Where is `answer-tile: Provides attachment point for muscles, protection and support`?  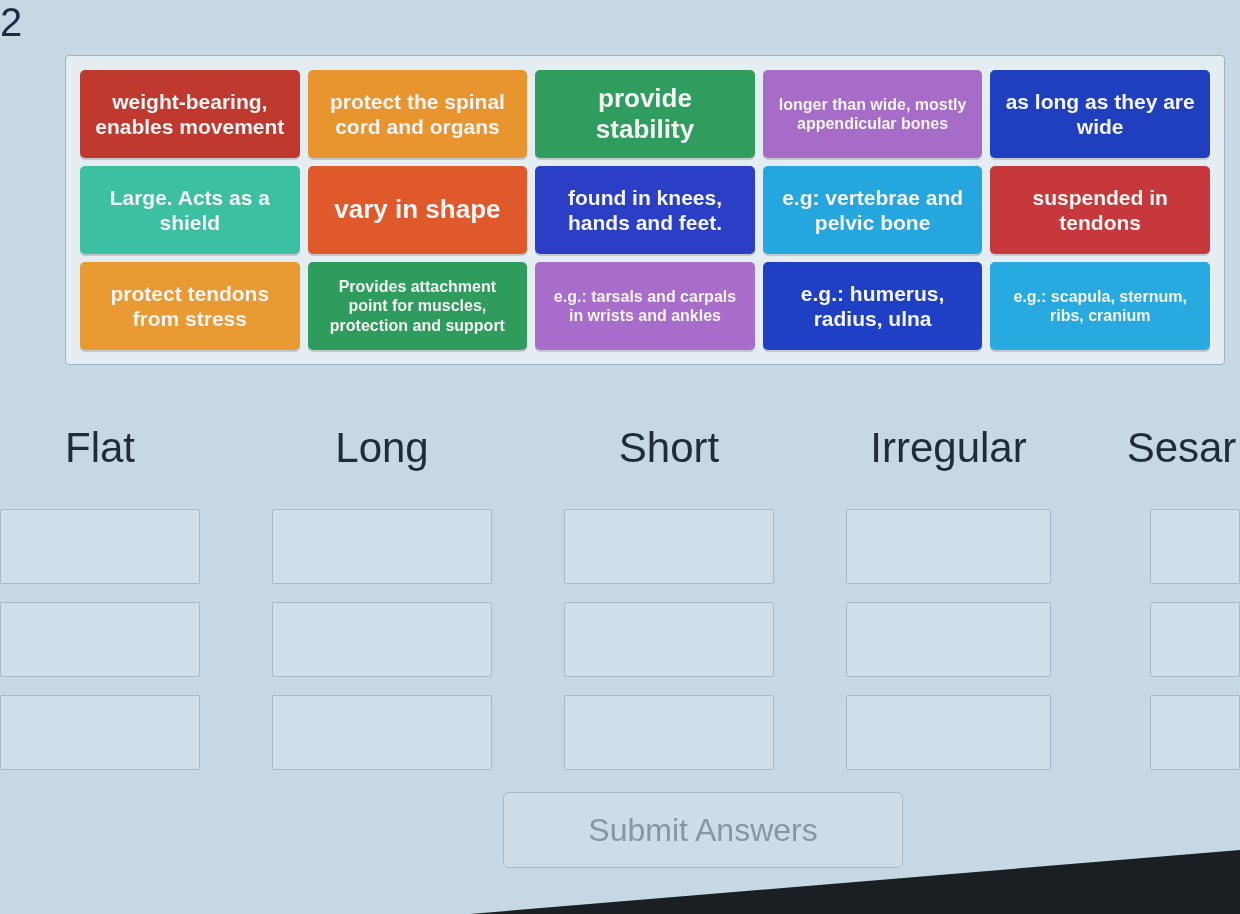
answer-tile: Provides attachment point for muscles, protection and support is located at coordinates (417, 306).